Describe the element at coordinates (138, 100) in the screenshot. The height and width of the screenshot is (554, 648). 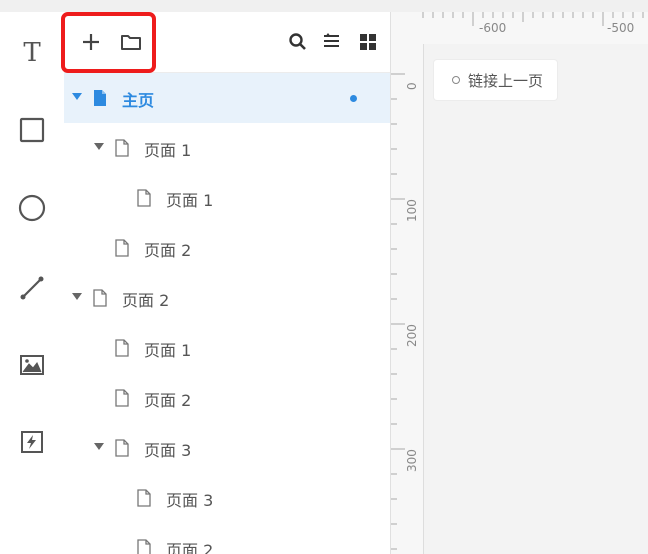
I see `tree-item-label: 主页` at that location.